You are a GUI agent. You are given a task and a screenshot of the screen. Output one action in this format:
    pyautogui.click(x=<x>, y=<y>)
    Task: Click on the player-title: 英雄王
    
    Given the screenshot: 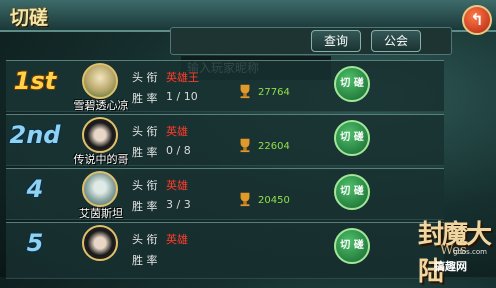 What is the action you would take?
    pyautogui.click(x=182, y=77)
    